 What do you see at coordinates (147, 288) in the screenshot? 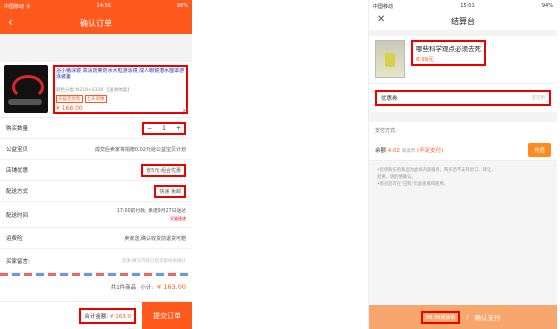
I see `subtotal-label: 小计:` at bounding box center [147, 288].